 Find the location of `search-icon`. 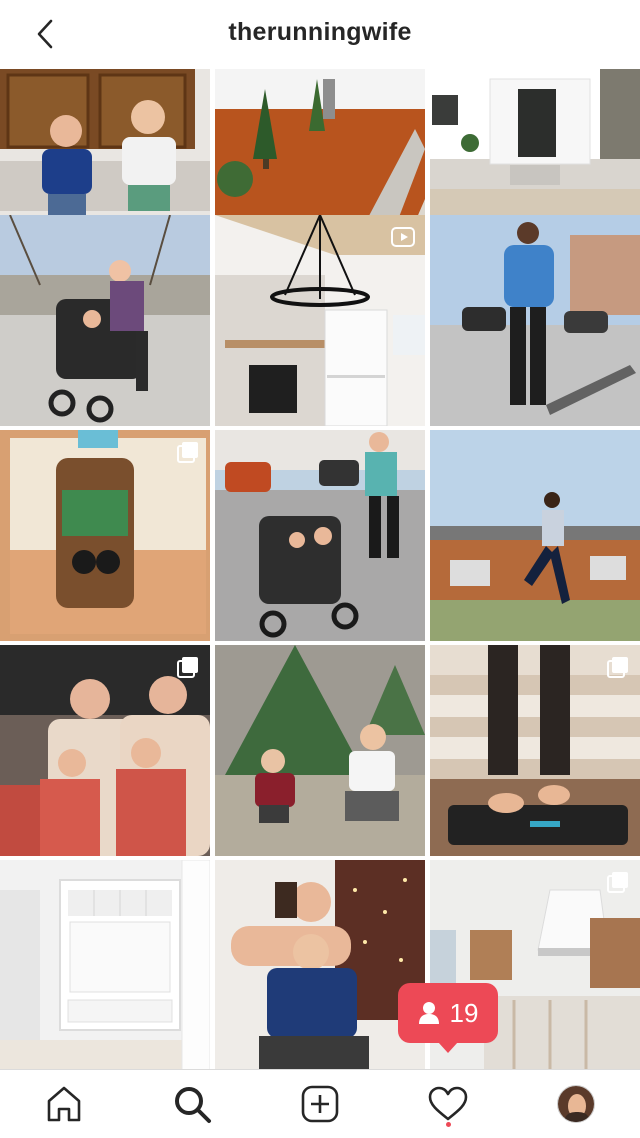

search-icon is located at coordinates (193, 1105).